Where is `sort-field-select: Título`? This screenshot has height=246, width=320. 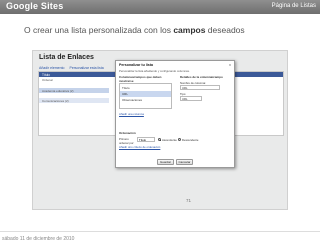
sort-field-select: Título is located at coordinates (146, 139).